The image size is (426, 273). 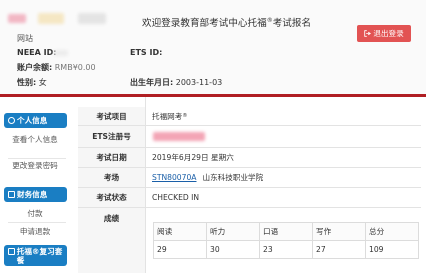 I want to click on status-value: CHECKED IN, so click(x=176, y=197).